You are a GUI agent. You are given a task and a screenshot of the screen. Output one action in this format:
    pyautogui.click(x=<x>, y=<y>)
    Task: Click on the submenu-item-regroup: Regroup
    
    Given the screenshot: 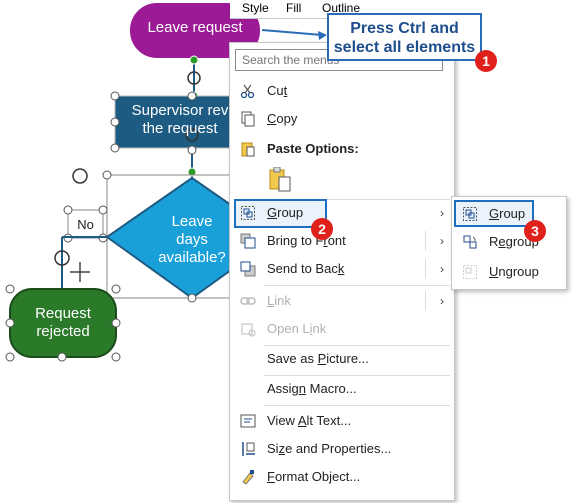 What is the action you would take?
    pyautogui.click(x=509, y=242)
    